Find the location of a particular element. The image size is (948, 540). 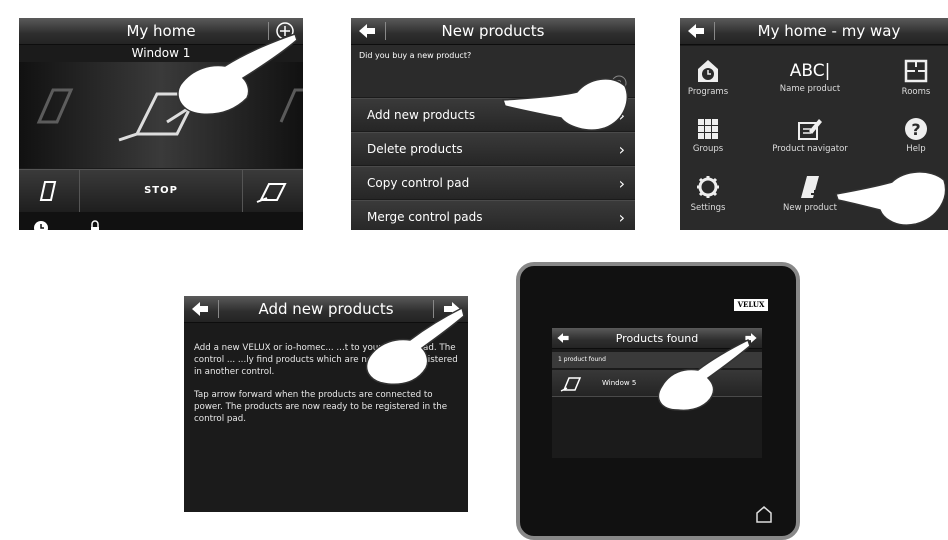

menu-item-label: Merge control pads is located at coordinates (425, 217).